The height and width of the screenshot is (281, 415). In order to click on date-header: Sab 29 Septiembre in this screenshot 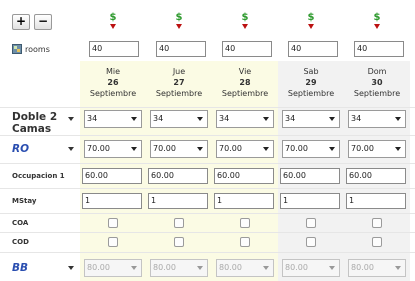, I will do `click(311, 82)`.